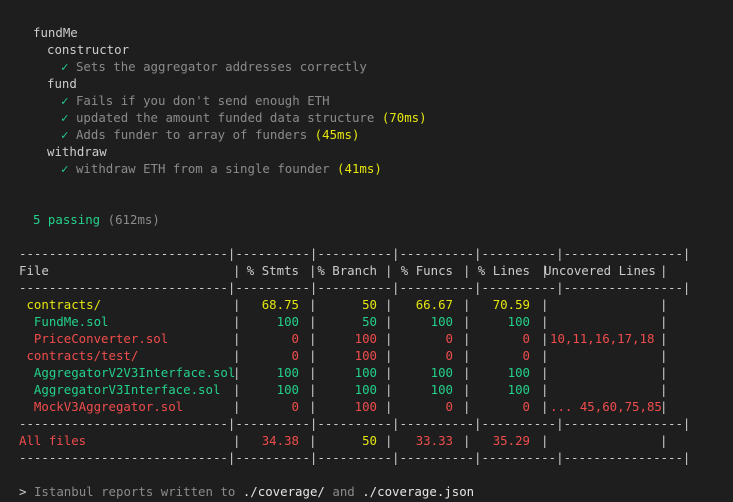  I want to click on file-name: All files, so click(53, 440).